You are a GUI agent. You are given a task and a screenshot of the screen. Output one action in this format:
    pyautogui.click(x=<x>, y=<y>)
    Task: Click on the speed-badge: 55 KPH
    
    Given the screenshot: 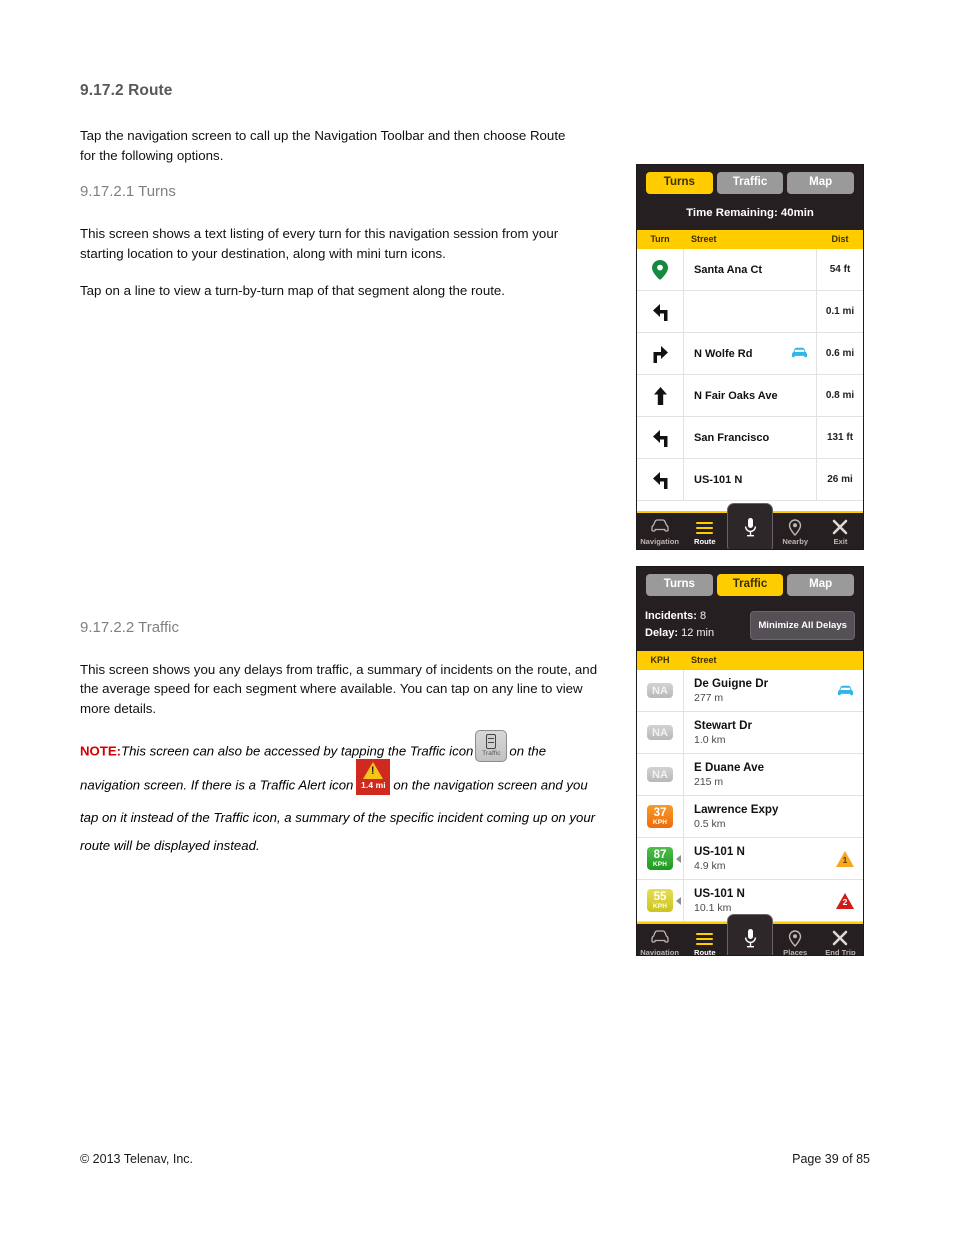 What is the action you would take?
    pyautogui.click(x=660, y=900)
    